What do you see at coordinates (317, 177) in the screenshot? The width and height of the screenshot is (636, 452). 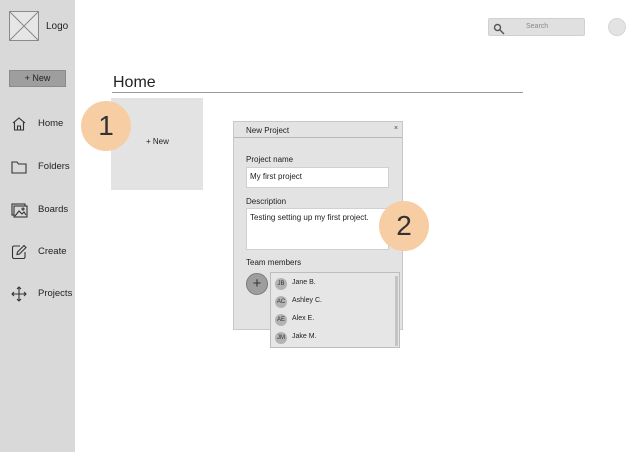 I see `project-name-field: My first project` at bounding box center [317, 177].